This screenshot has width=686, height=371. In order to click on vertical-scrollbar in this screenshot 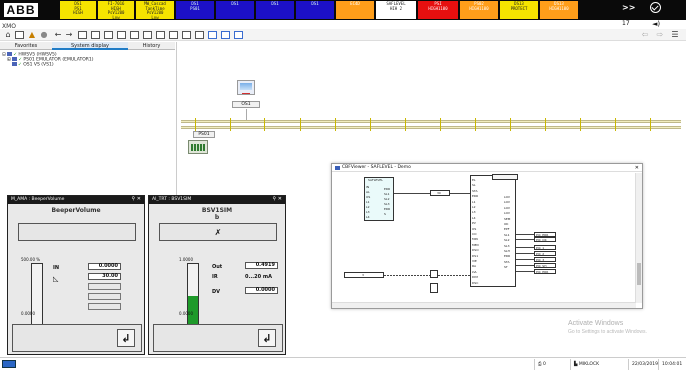, I will do `click(638, 238)`.